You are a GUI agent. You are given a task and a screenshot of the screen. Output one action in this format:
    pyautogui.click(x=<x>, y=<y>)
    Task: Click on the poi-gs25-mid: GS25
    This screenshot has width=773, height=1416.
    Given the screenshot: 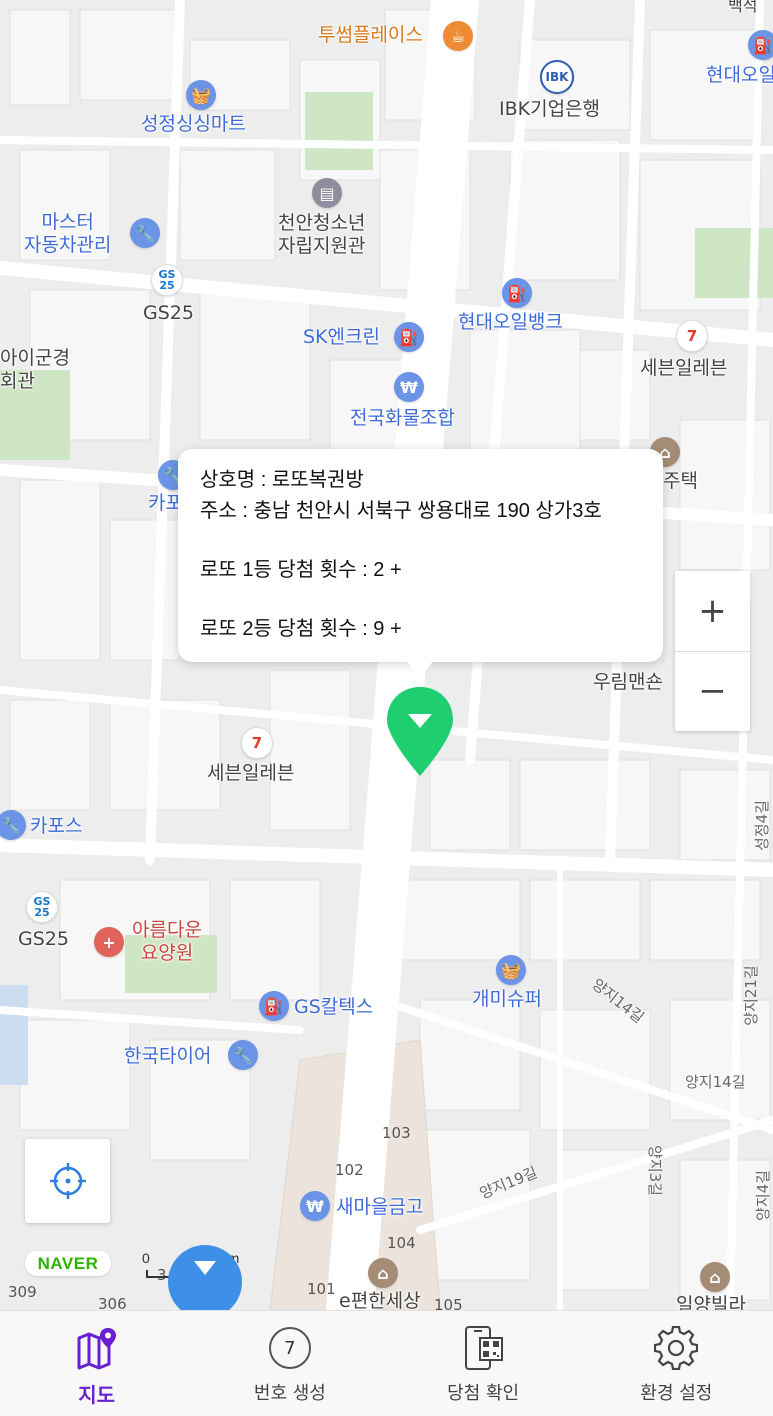 What is the action you would take?
    pyautogui.click(x=43, y=939)
    